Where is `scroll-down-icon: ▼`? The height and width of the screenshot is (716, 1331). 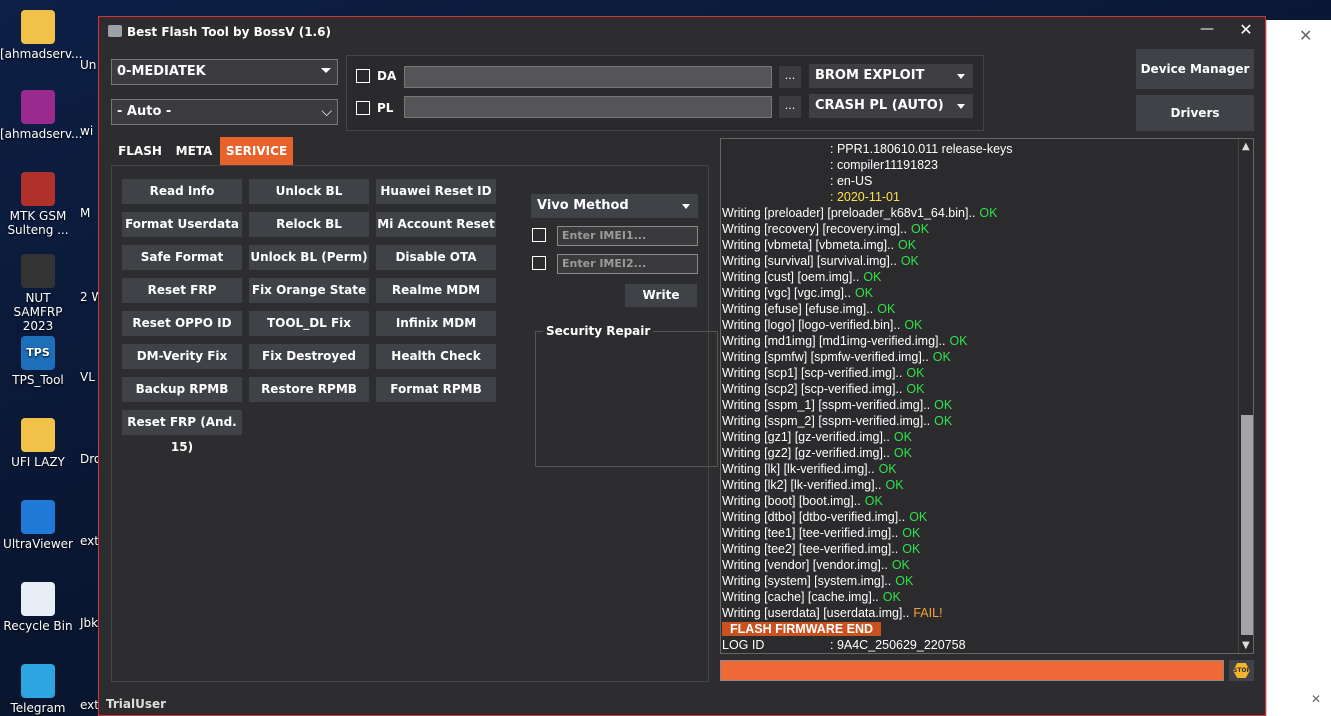 scroll-down-icon: ▼ is located at coordinates (1246, 645).